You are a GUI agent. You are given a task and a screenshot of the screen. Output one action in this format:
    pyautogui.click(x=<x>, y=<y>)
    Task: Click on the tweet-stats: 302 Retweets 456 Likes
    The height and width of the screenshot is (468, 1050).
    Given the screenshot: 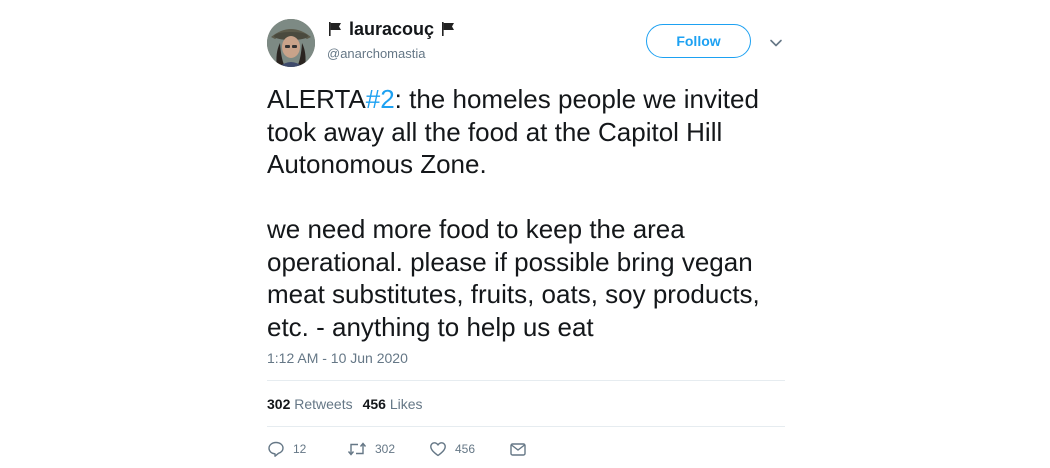 What is the action you would take?
    pyautogui.click(x=345, y=404)
    